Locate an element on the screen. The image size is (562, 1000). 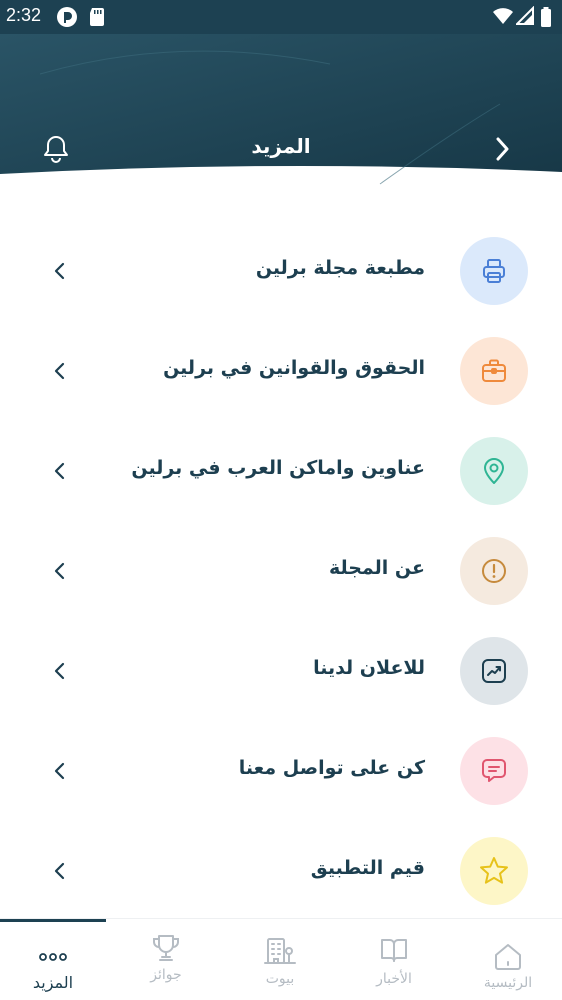
page-title: المزيد is located at coordinates (281, 146).